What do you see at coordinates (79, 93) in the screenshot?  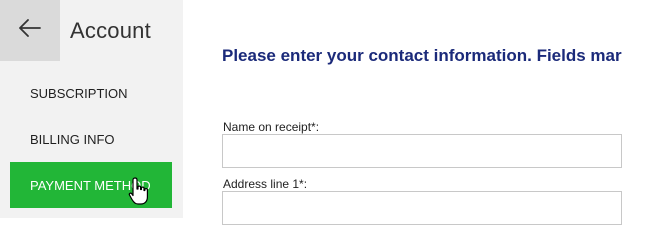 I see `sidebar-item-label: SUBSCRIPTION` at bounding box center [79, 93].